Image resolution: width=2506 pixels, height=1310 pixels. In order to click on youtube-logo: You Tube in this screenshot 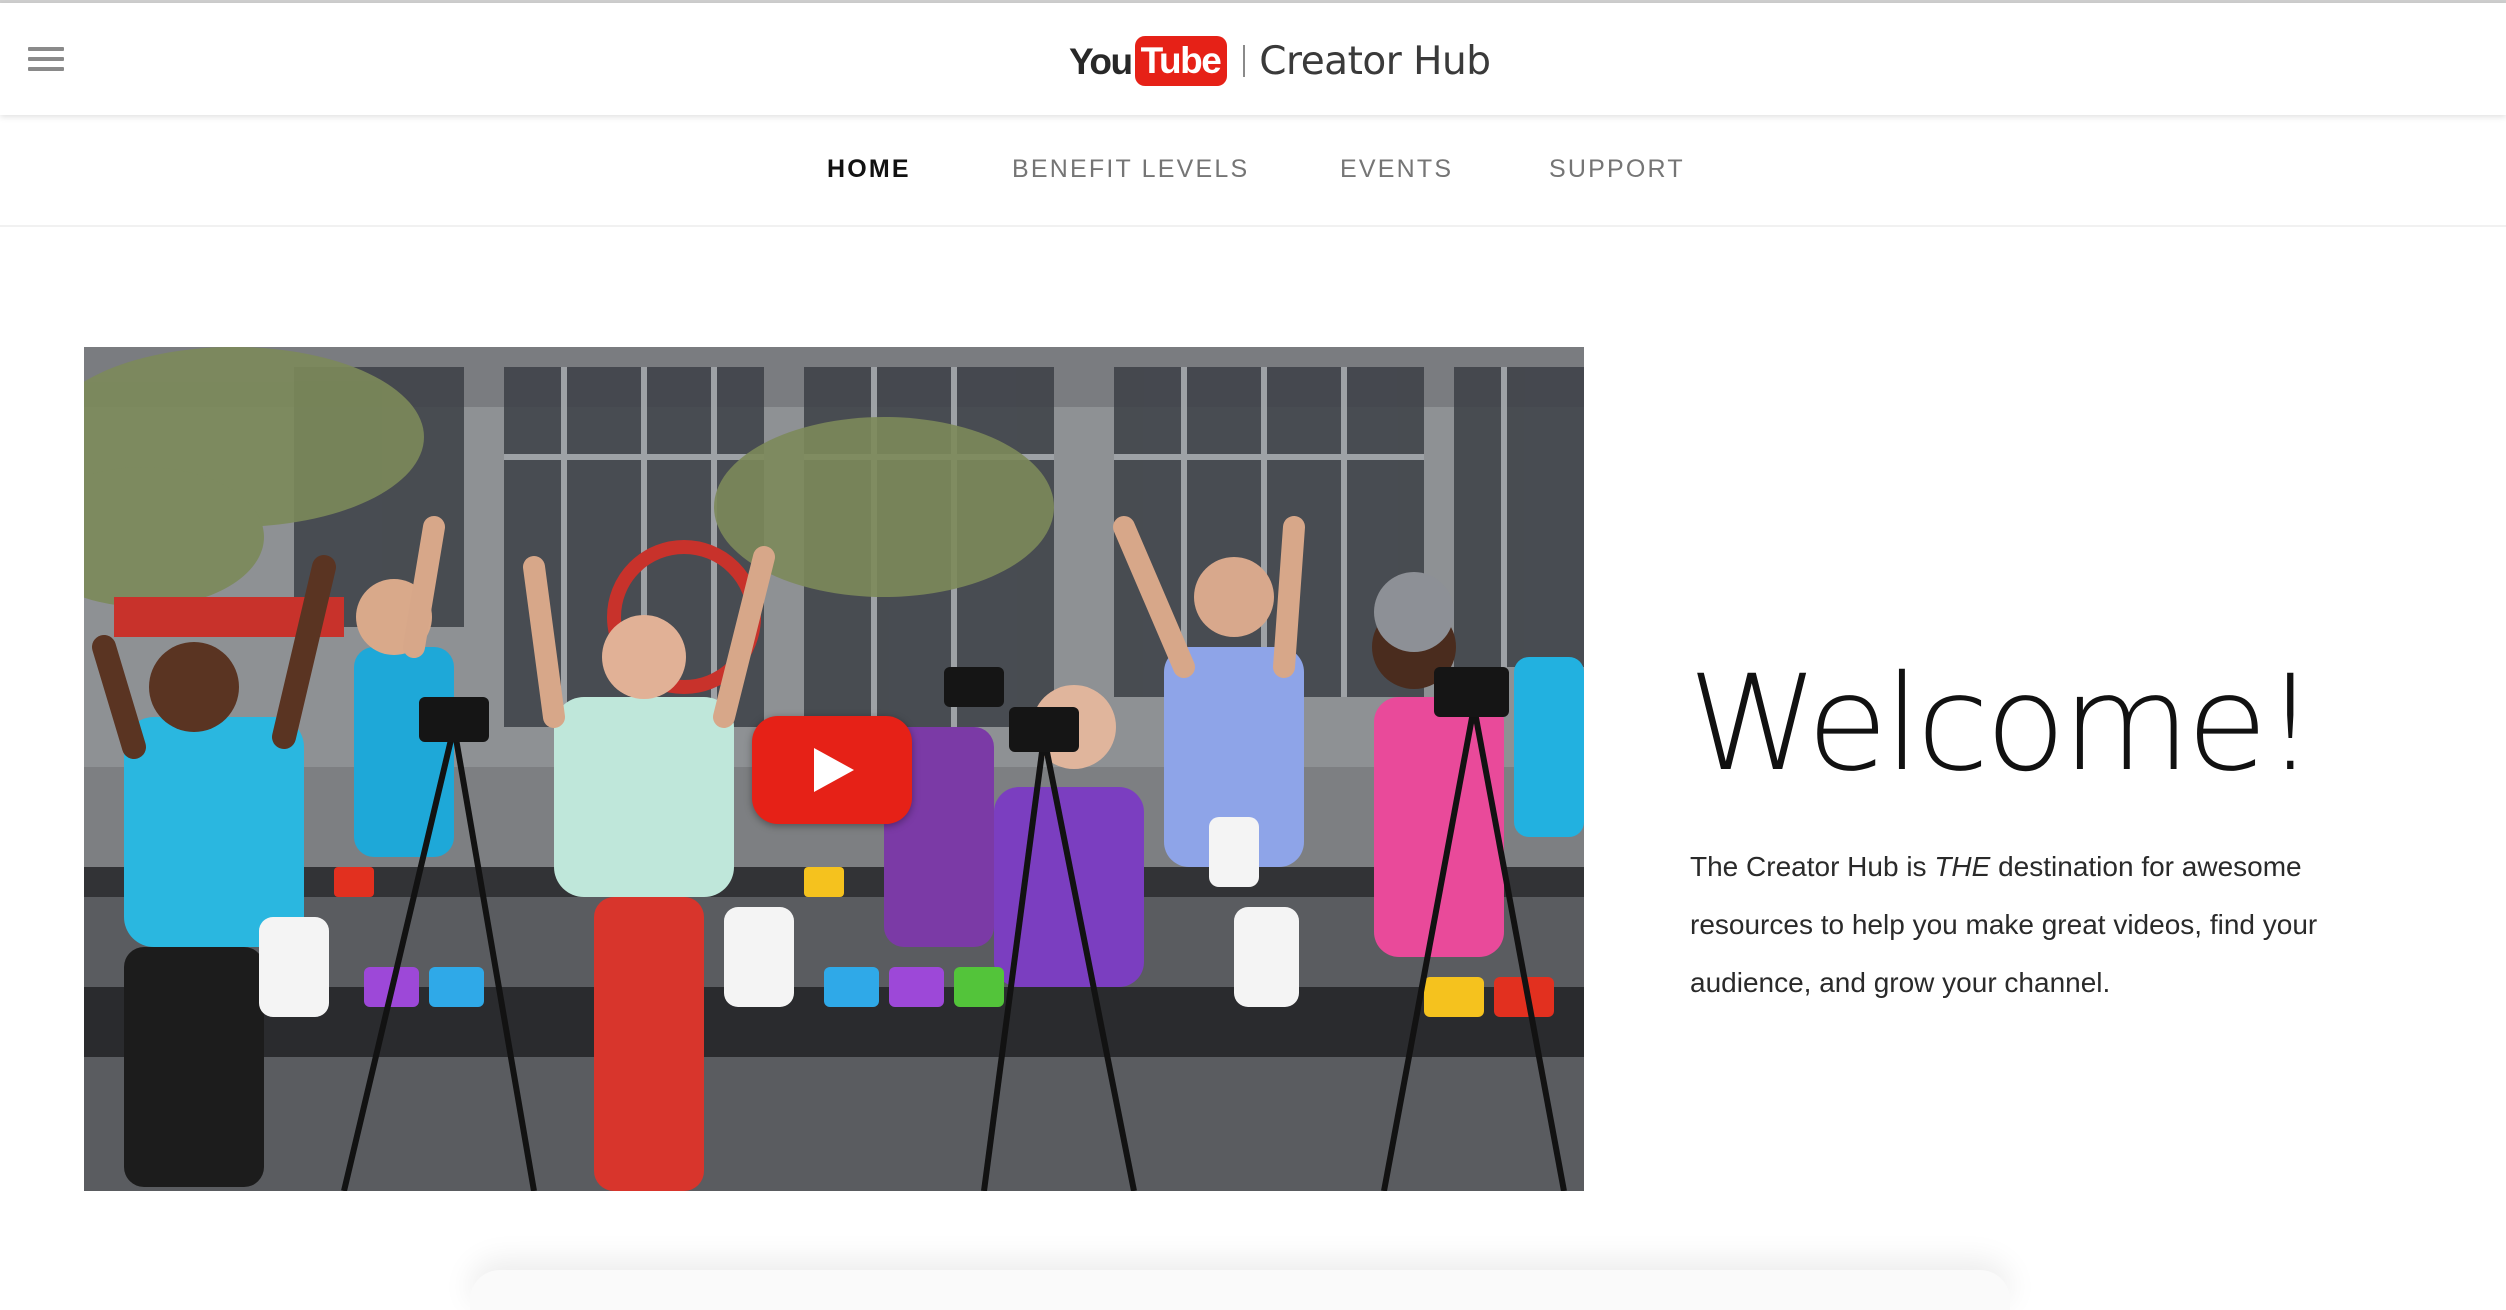, I will do `click(1148, 61)`.